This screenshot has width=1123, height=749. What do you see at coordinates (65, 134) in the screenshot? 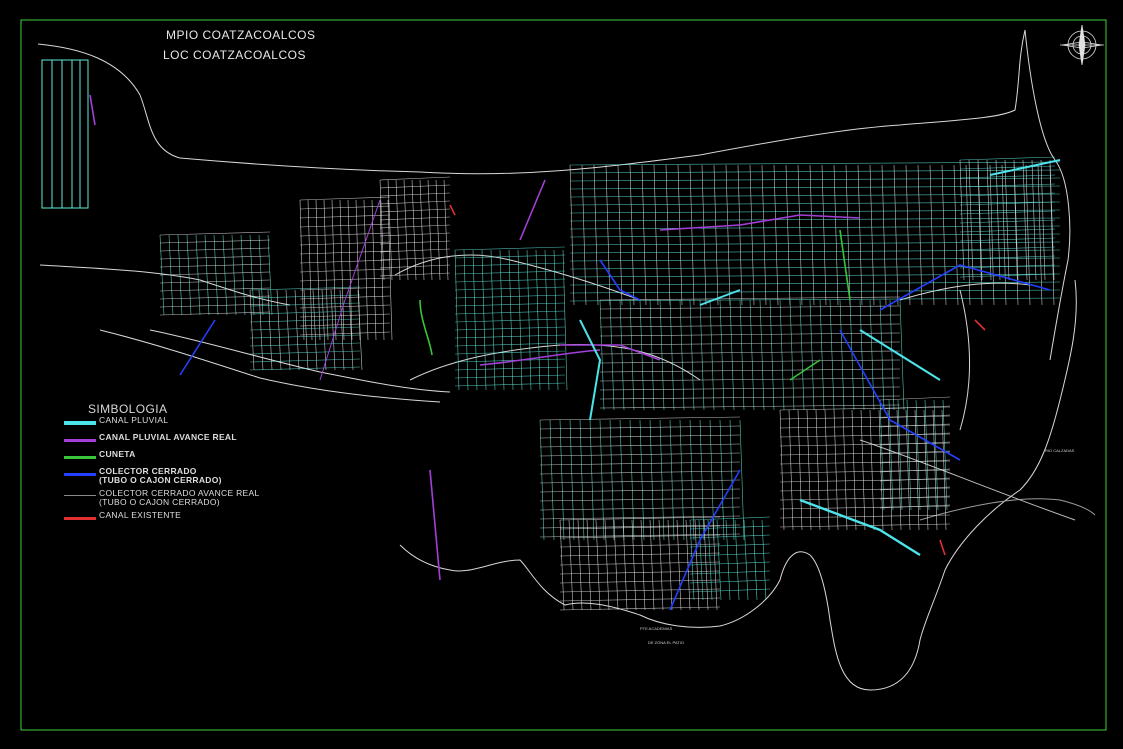
I see `west-subdivision` at bounding box center [65, 134].